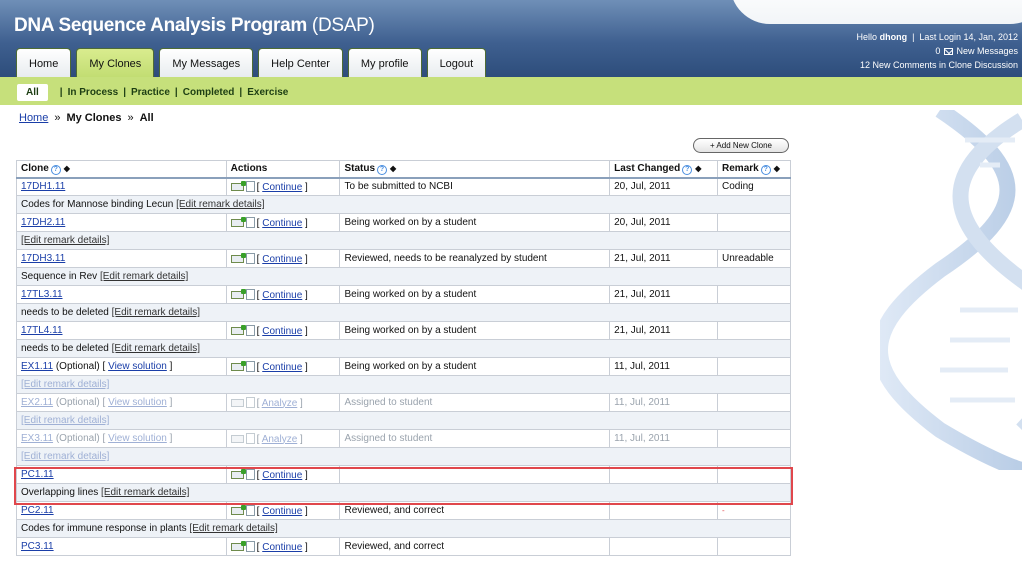 The height and width of the screenshot is (562, 1022). Describe the element at coordinates (664, 294) in the screenshot. I see `cell-last-changed: 21, Jul, 2011` at that location.